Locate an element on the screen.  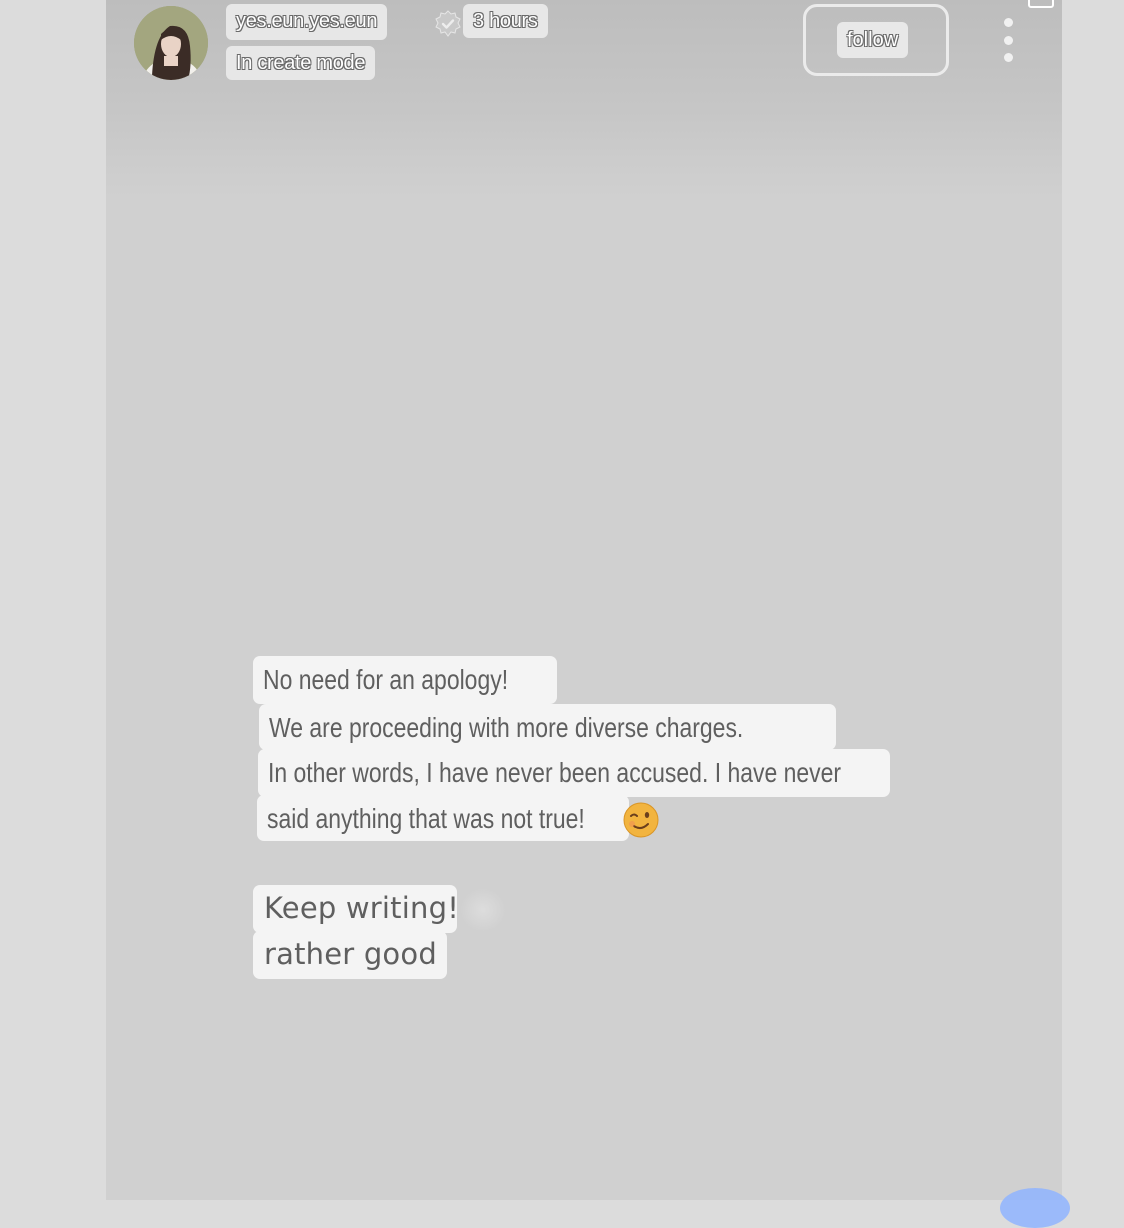
time-ago: 3 hours is located at coordinates (505, 21).